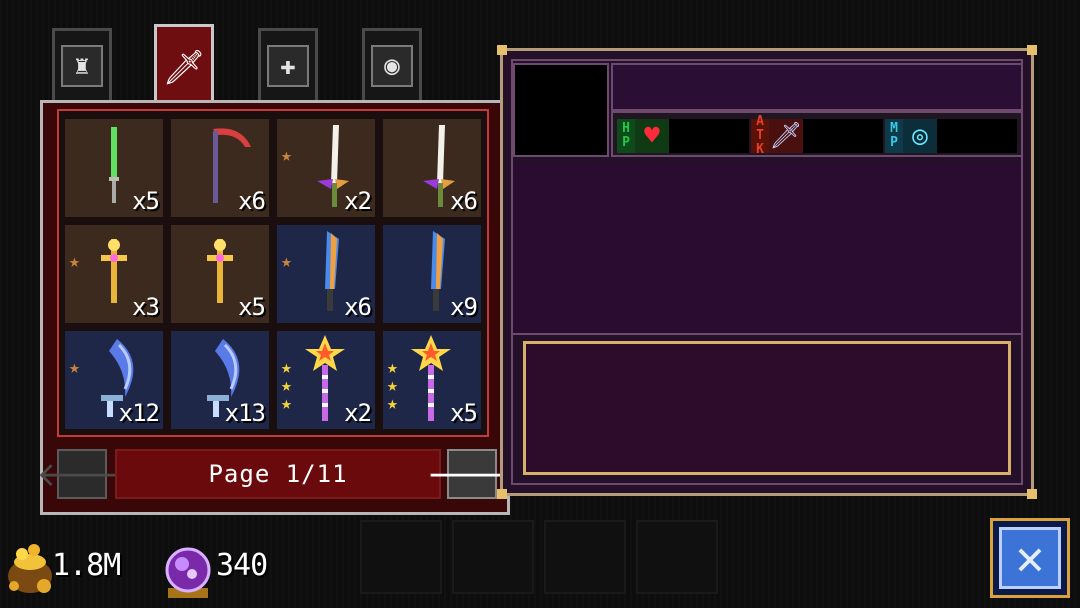 The image size is (1080, 608). I want to click on sword-stat-icon: 🗡, so click(786, 136).